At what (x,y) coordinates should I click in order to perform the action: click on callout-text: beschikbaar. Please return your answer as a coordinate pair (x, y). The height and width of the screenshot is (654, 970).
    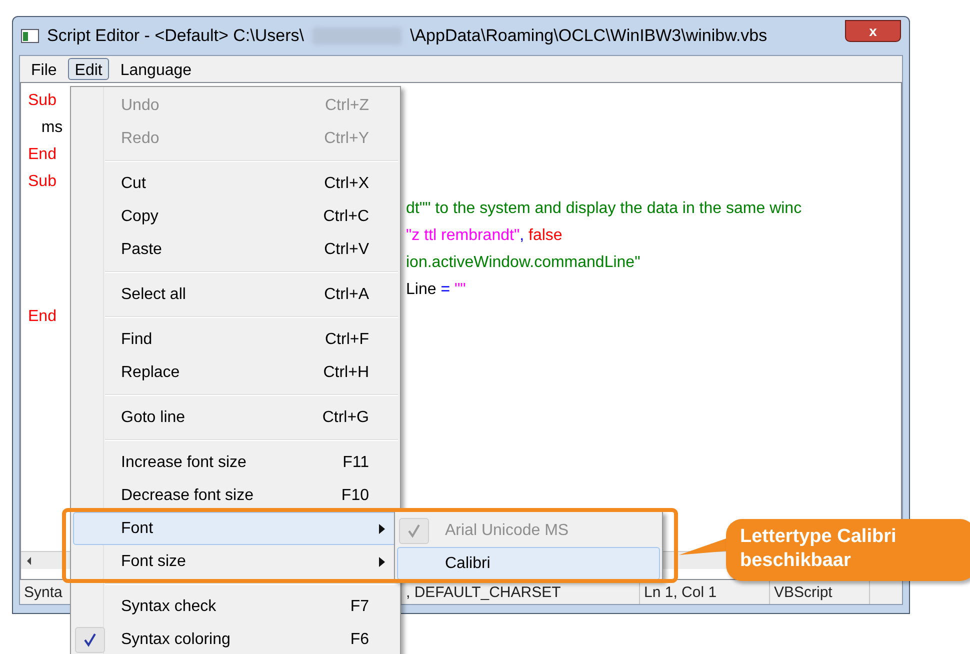
    Looking at the image, I should click on (796, 561).